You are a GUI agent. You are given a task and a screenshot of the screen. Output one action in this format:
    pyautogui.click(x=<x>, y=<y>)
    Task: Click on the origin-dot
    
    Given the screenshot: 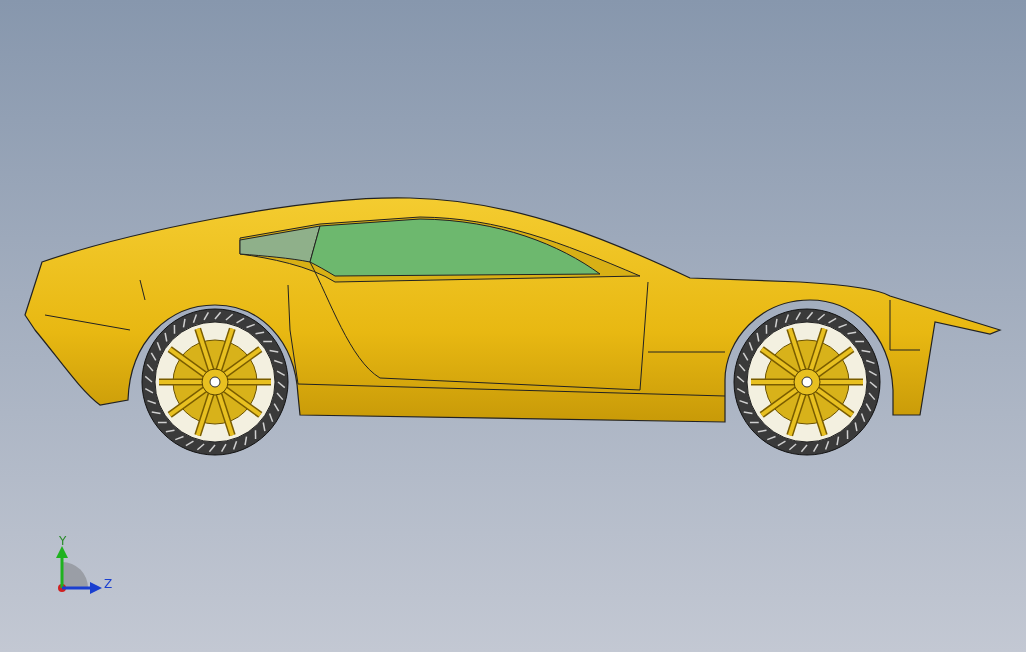 What is the action you would take?
    pyautogui.click(x=62, y=588)
    